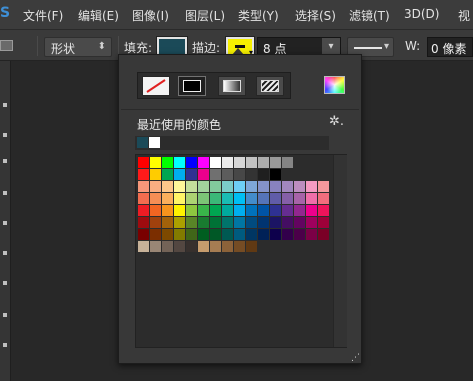 The height and width of the screenshot is (381, 473). Describe the element at coordinates (270, 86) in the screenshot. I see `pattern-icon` at that location.